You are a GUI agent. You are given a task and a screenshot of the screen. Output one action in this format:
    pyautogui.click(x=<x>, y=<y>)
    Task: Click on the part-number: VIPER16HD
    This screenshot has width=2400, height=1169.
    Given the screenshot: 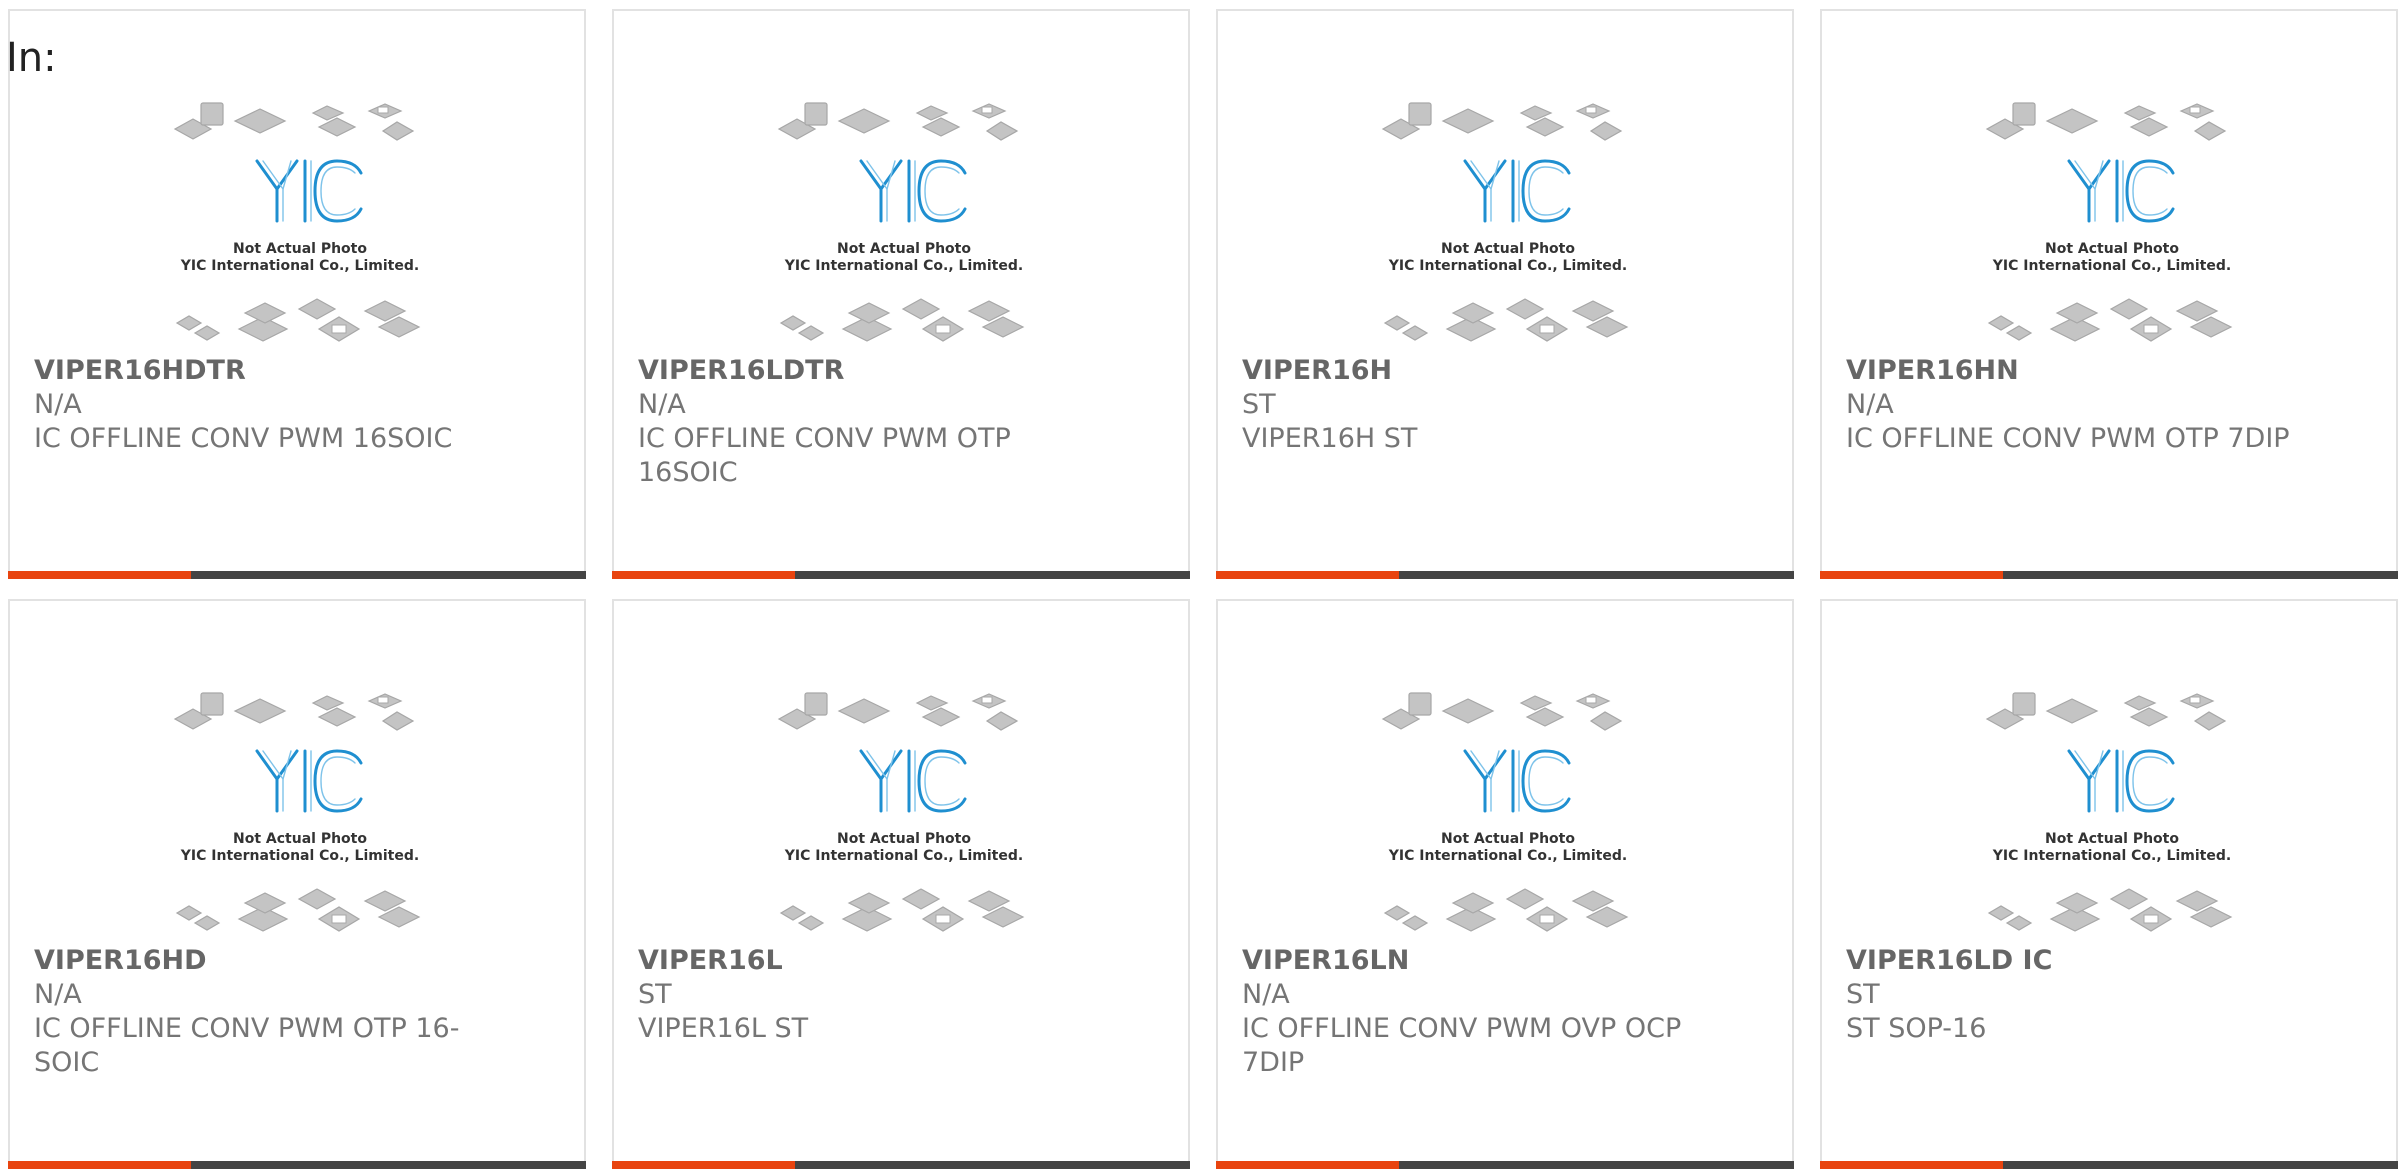 What is the action you would take?
    pyautogui.click(x=120, y=960)
    